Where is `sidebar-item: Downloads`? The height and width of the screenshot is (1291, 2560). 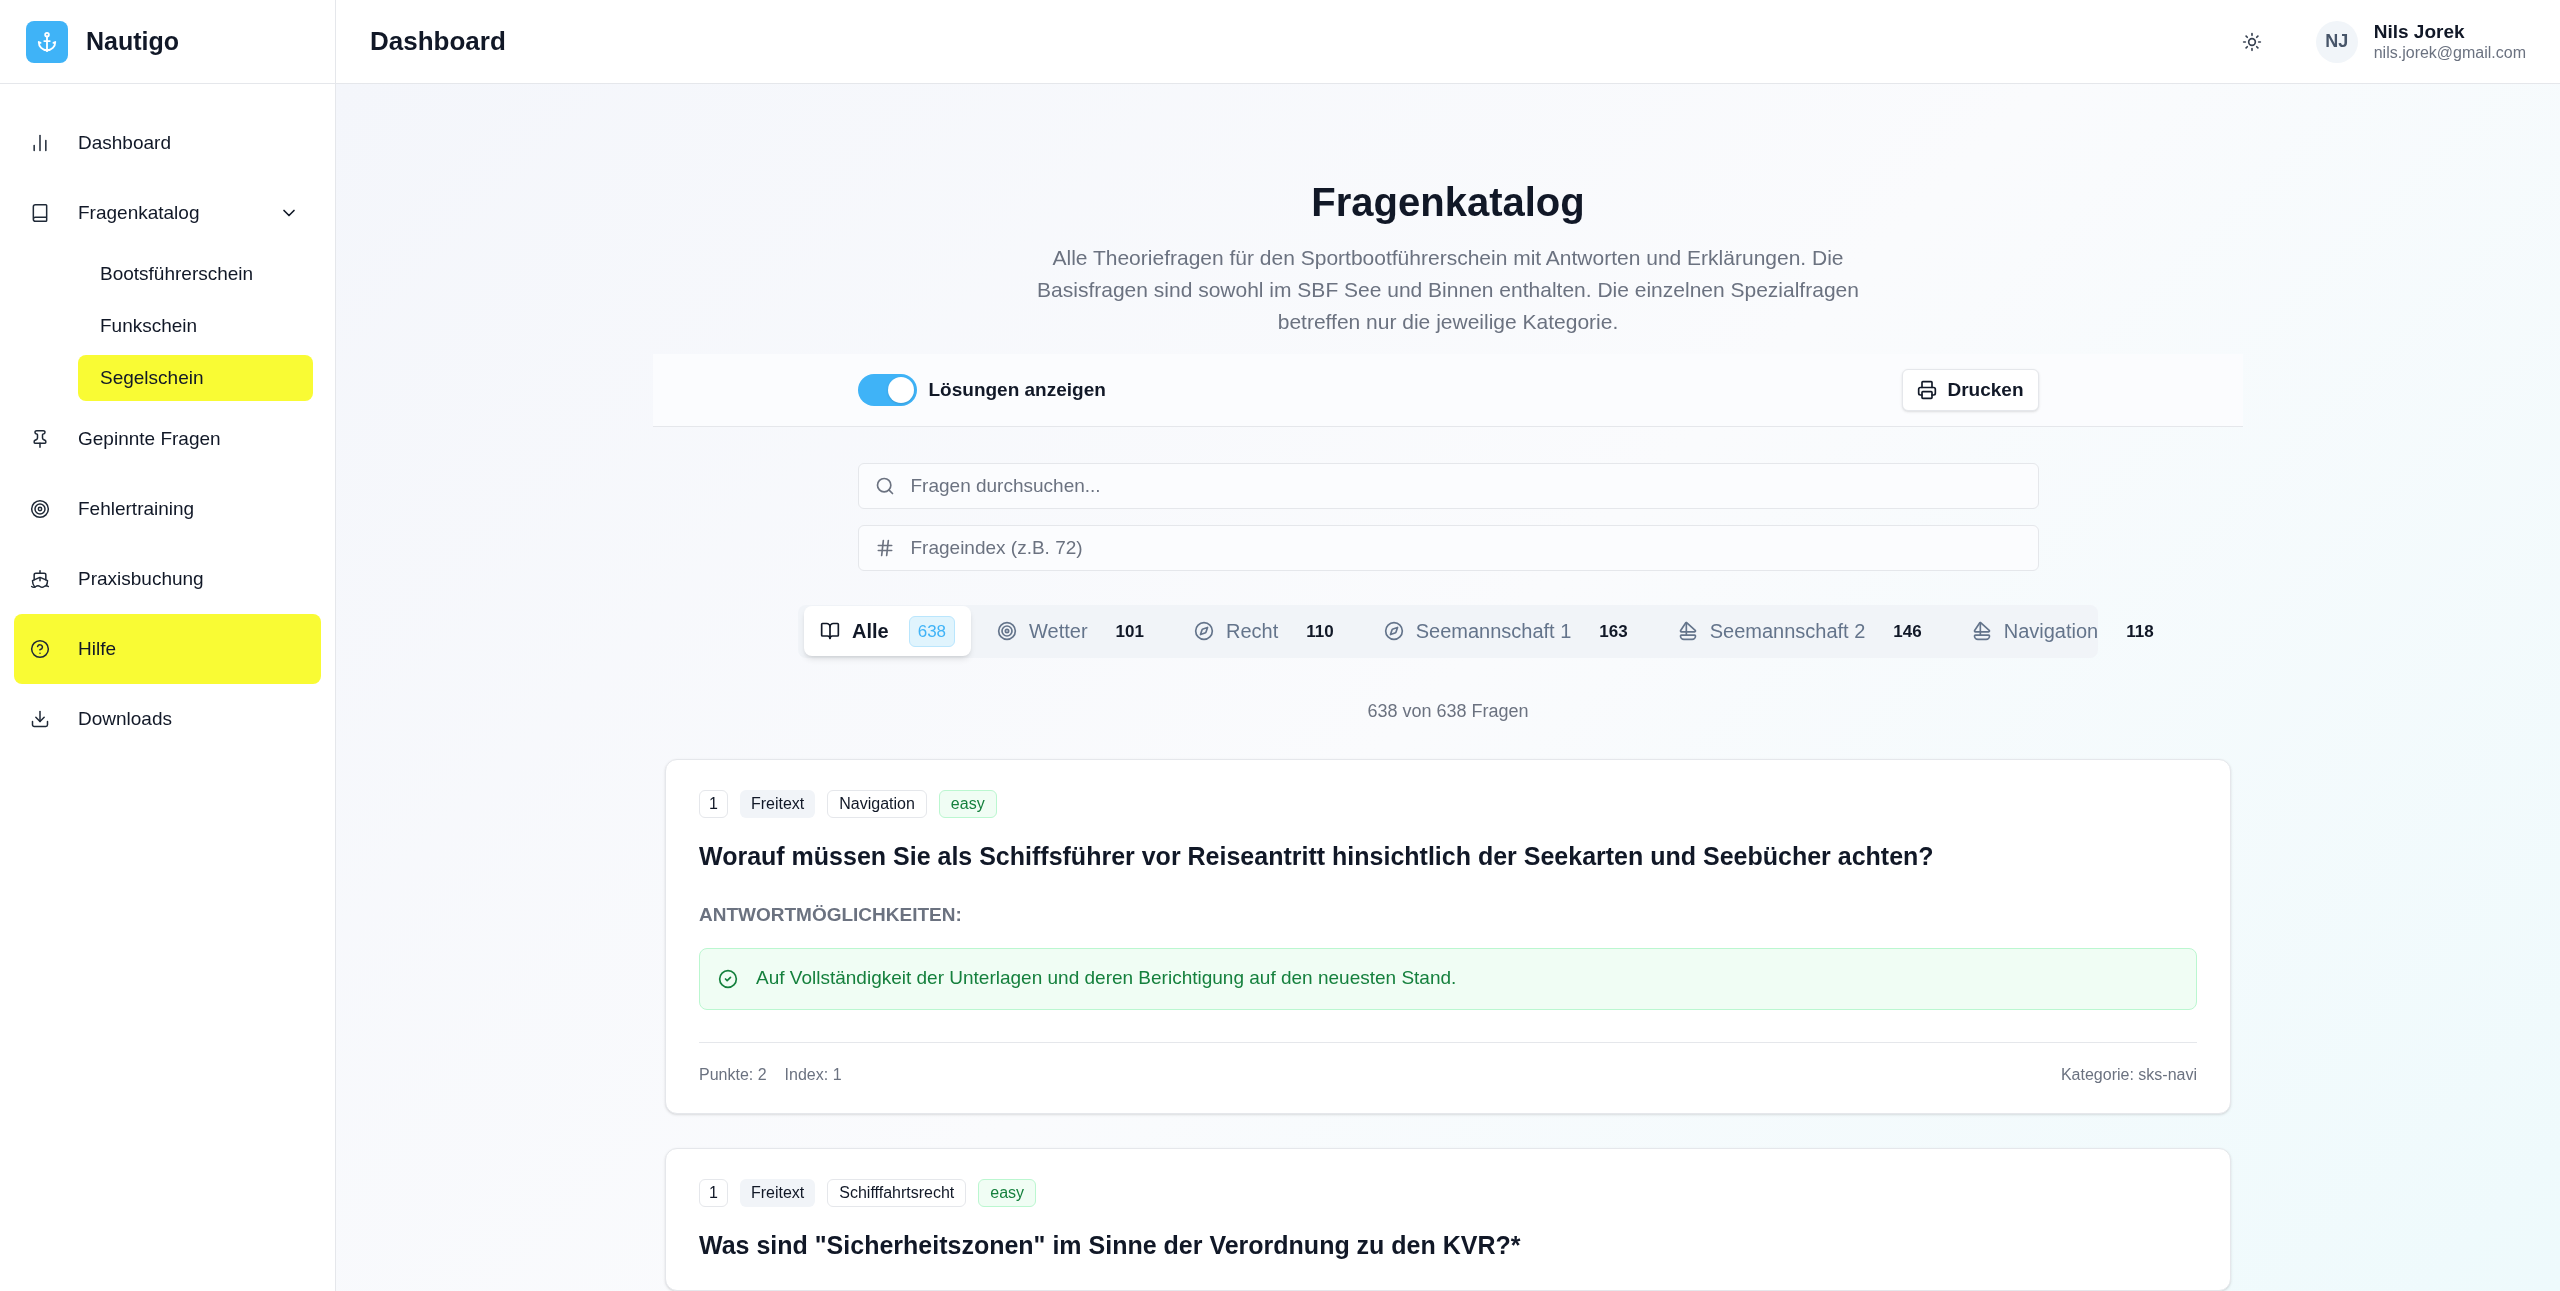 sidebar-item: Downloads is located at coordinates (167, 719).